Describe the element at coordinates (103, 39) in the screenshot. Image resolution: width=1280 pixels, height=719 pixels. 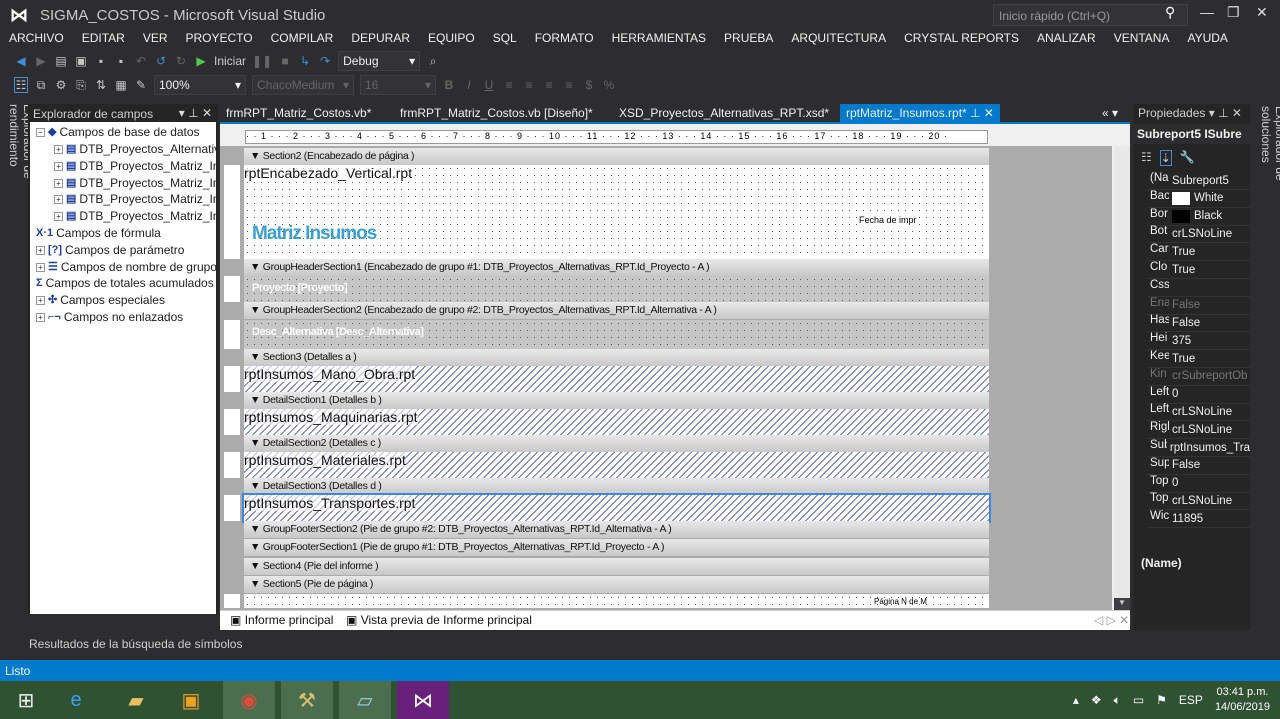
I see `menu-item-editar: EDITAR` at that location.